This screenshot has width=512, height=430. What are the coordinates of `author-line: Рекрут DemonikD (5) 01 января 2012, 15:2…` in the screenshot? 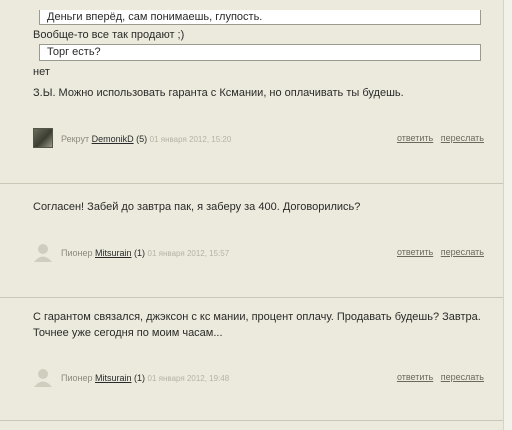 It's located at (146, 139).